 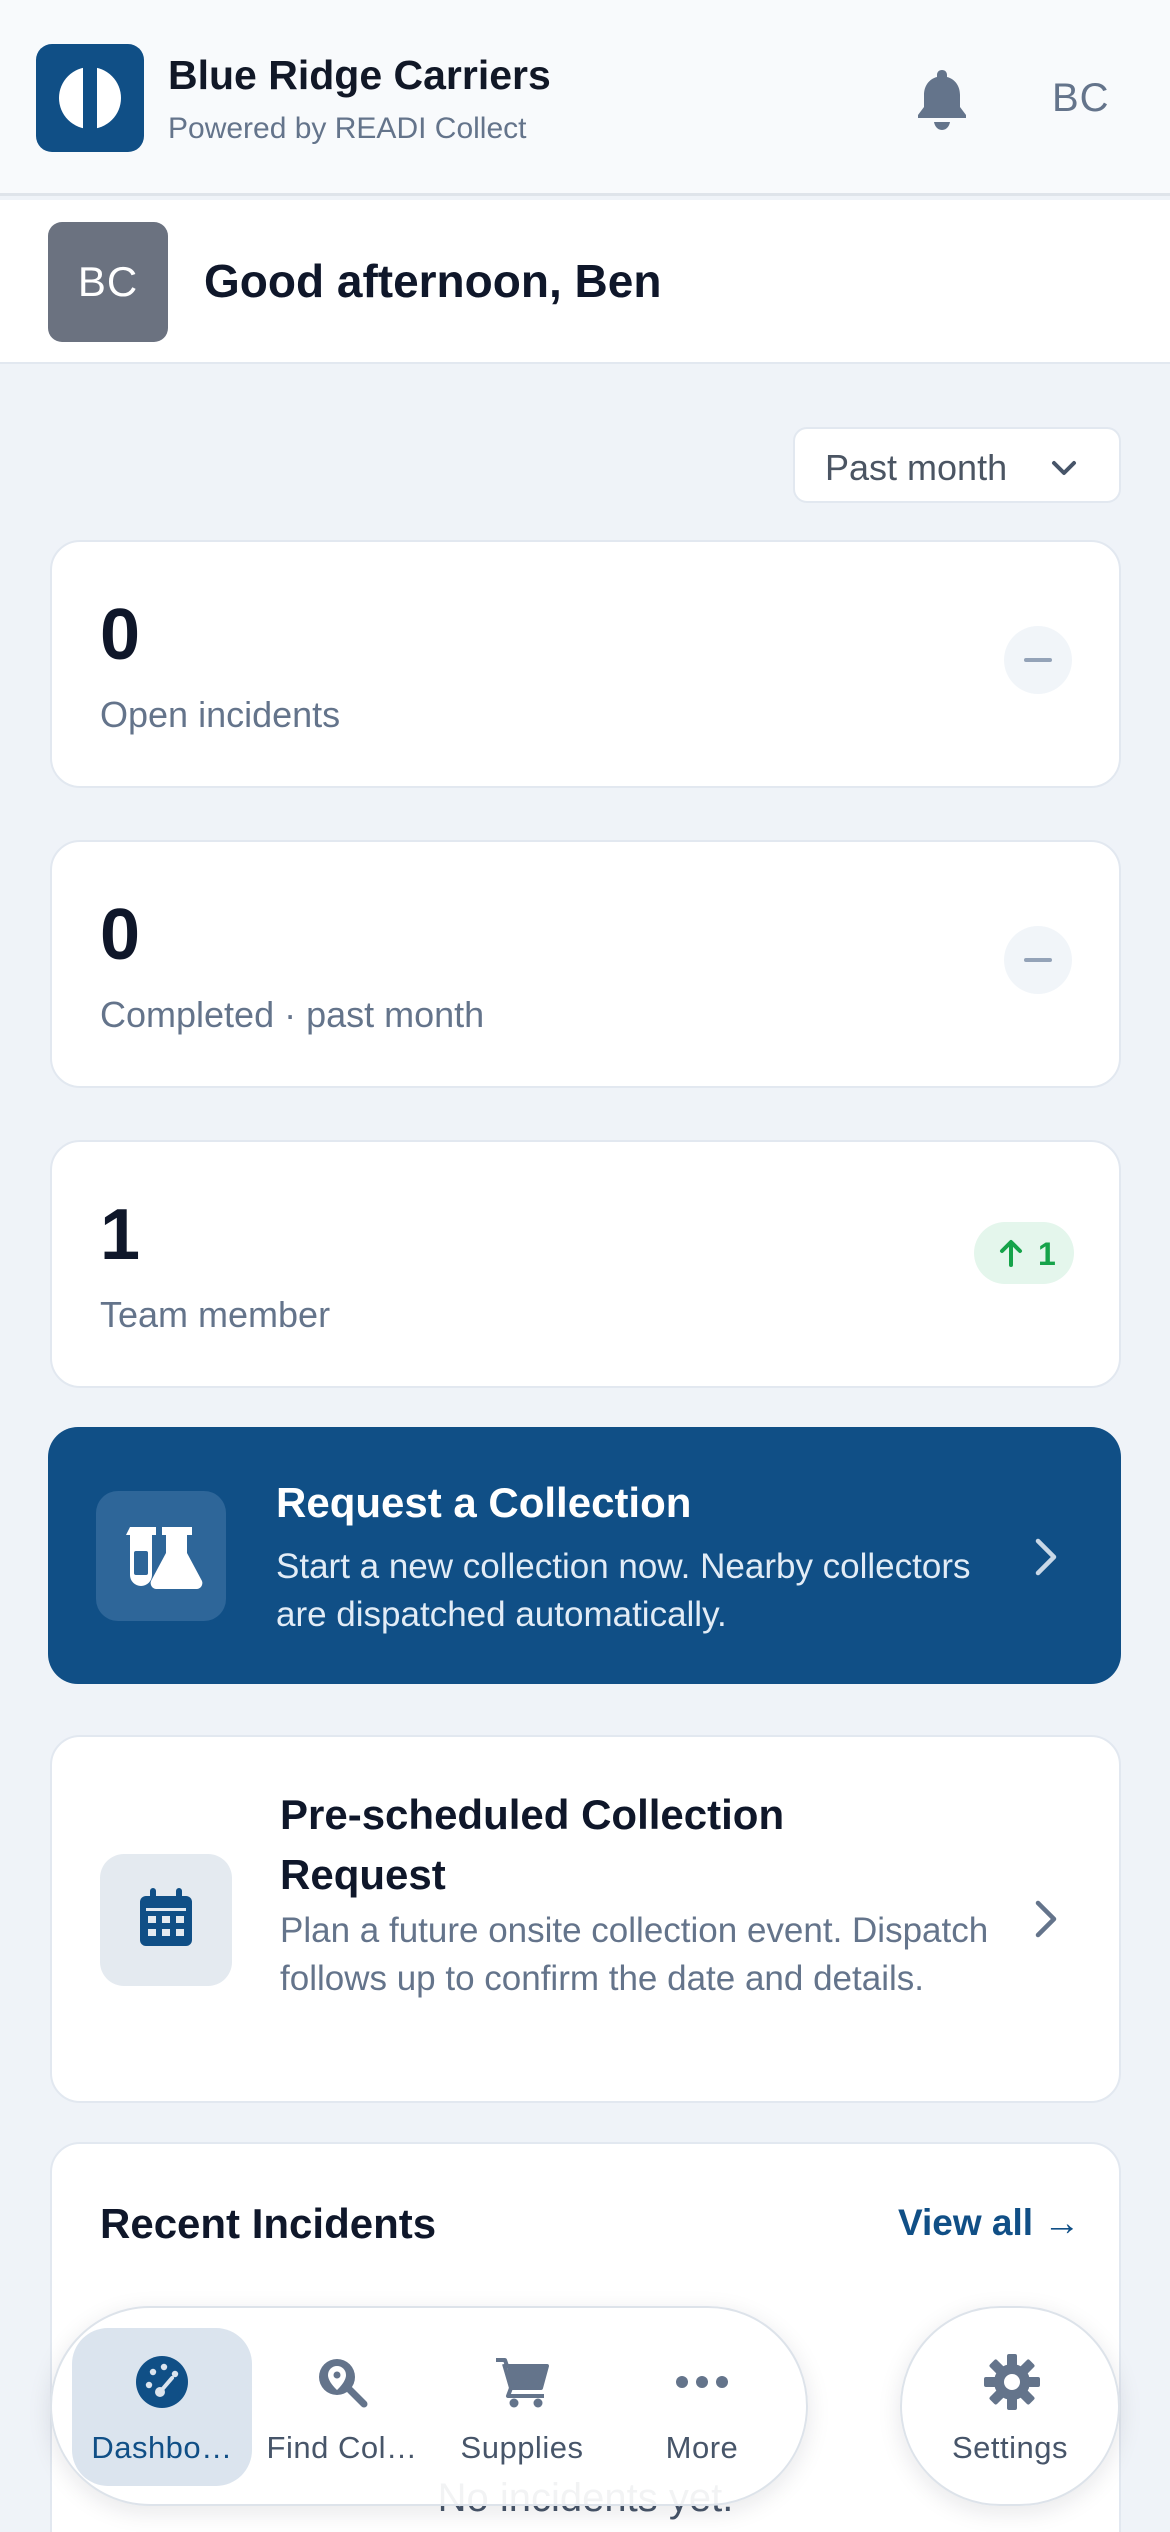 What do you see at coordinates (292, 1014) in the screenshot?
I see `stat-label: Completed · past month` at bounding box center [292, 1014].